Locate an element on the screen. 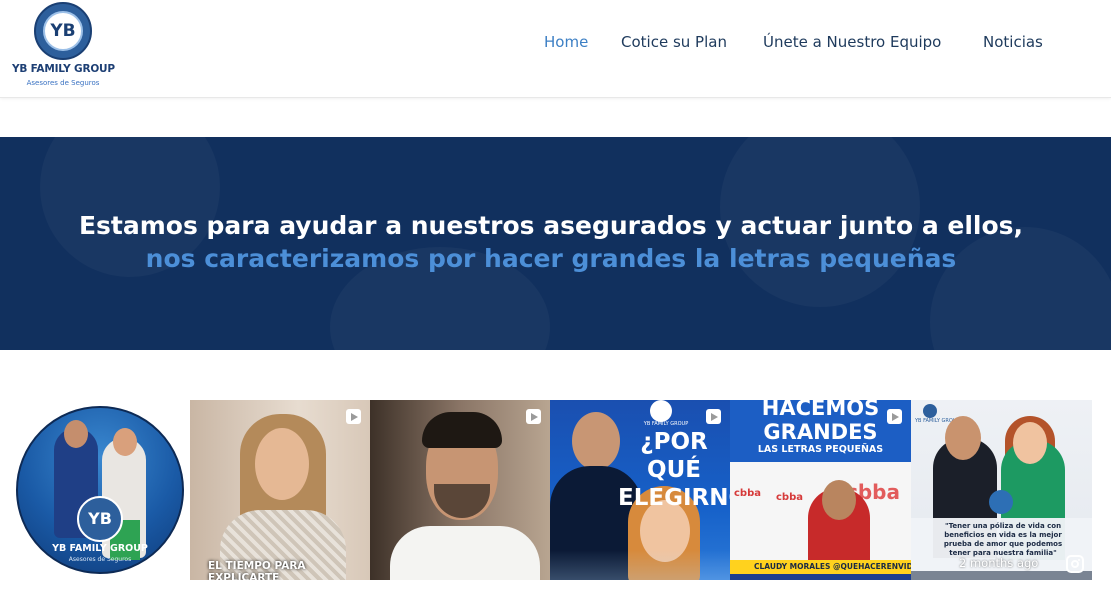 The image size is (1111, 600). post-caption-overlay: ¿POR QUÉ ELEGIRNOS? is located at coordinates (674, 470).